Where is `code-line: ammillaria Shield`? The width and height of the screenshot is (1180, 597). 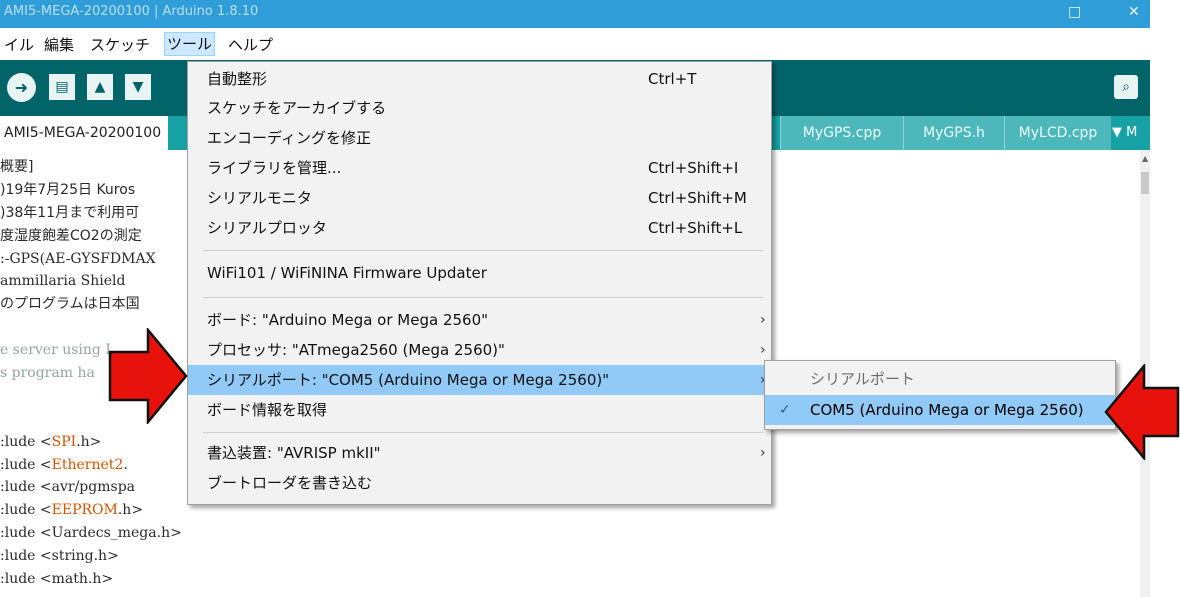 code-line: ammillaria Shield is located at coordinates (63, 281).